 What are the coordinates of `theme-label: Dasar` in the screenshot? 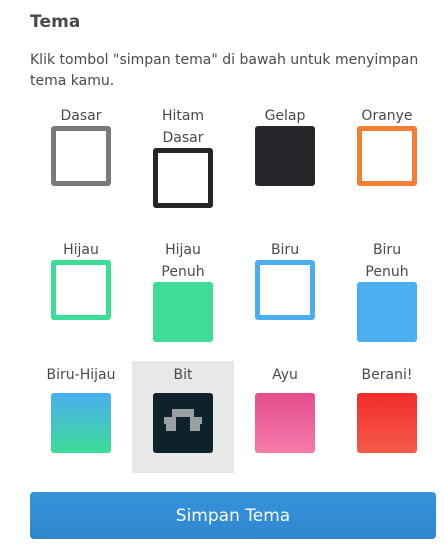 It's located at (81, 116).